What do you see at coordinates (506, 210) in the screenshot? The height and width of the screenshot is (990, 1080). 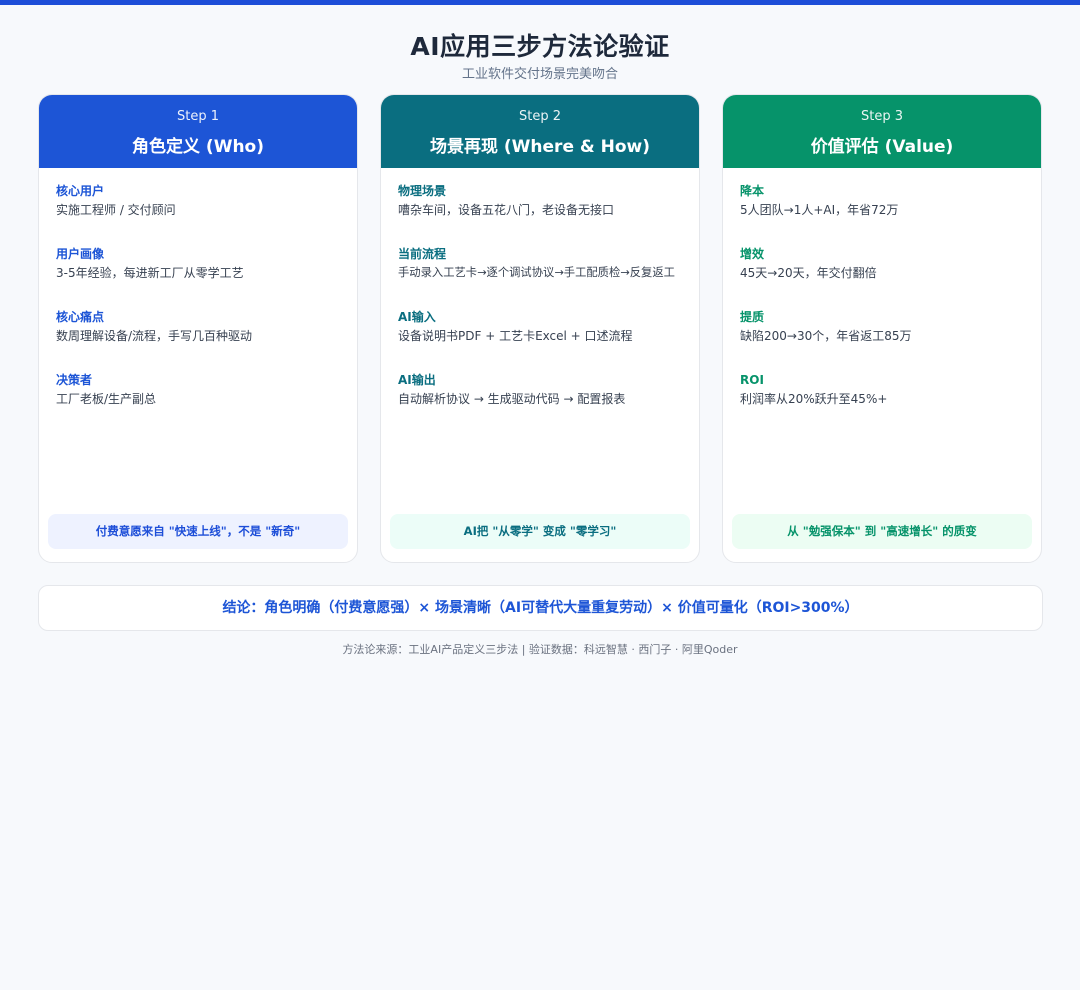 I see `item-text: 嘈杂车间，设备五花八门，老设备无接口` at bounding box center [506, 210].